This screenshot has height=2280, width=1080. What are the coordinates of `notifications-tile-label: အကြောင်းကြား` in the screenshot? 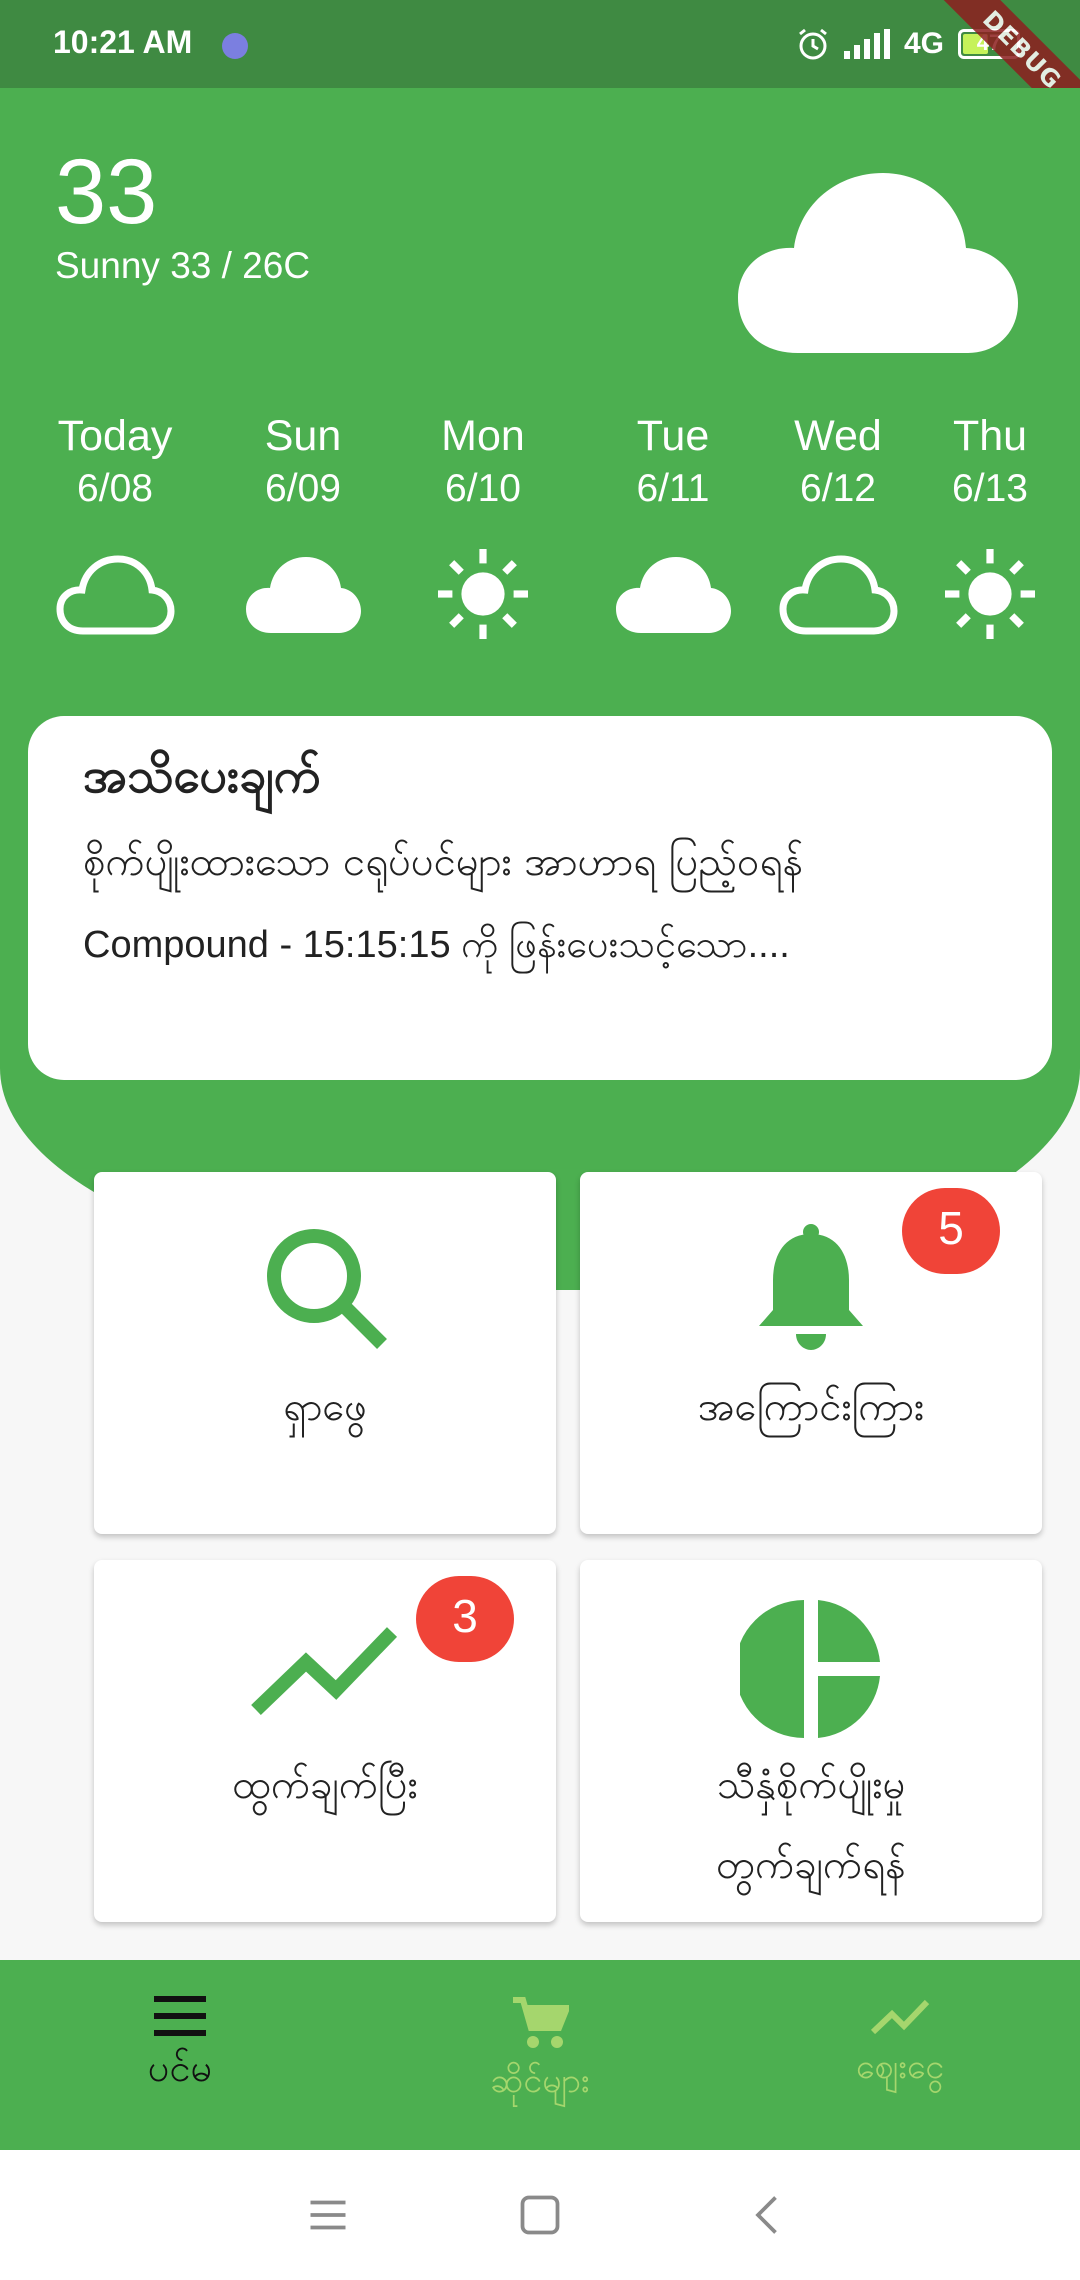 It's located at (811, 1407).